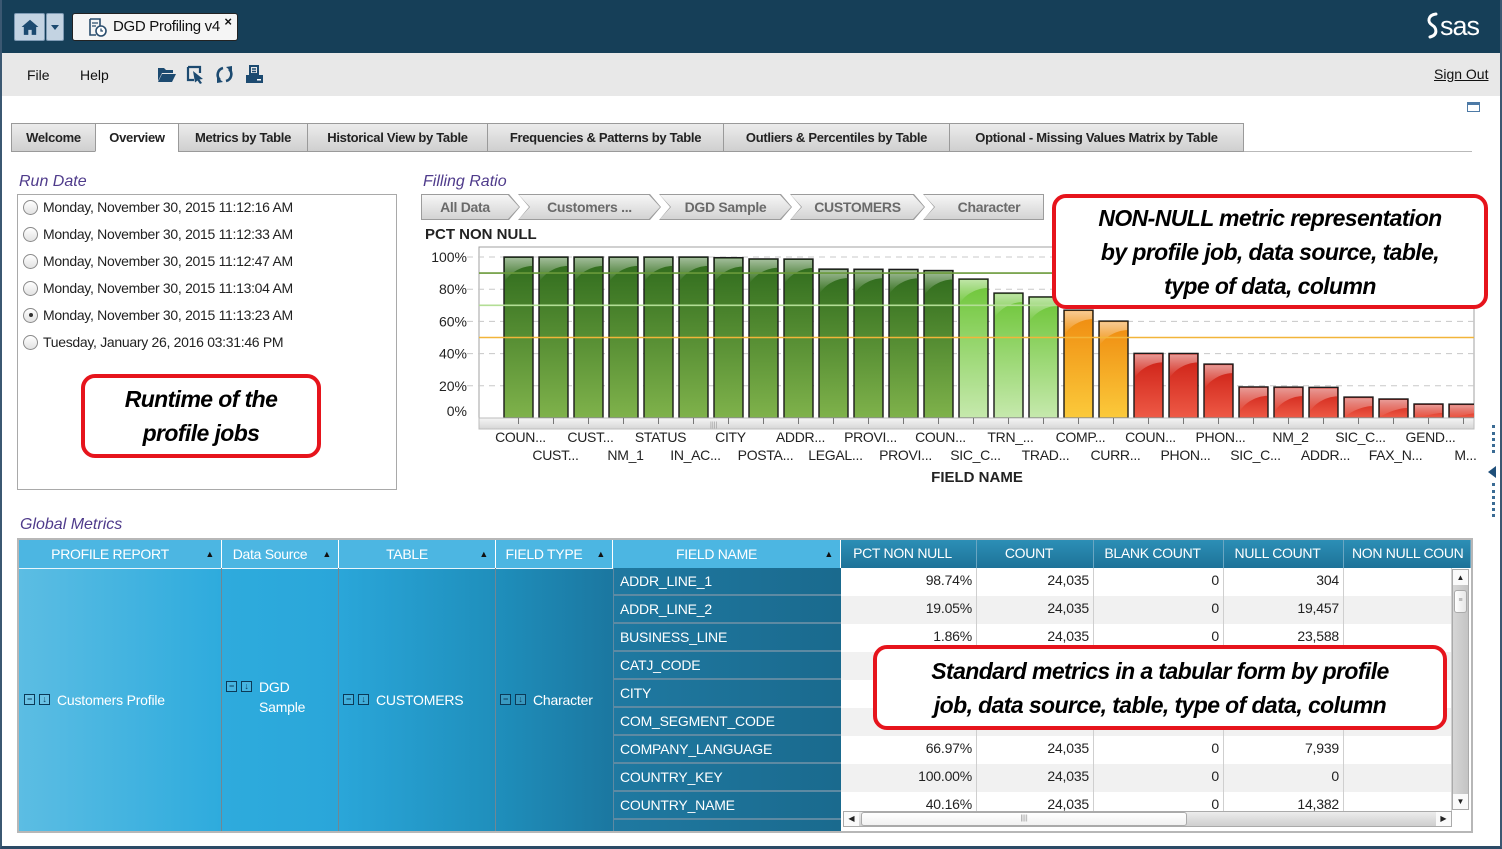 The width and height of the screenshot is (1502, 849). I want to click on tab-outliers-percentiles: Outliers & Percentiles by Table, so click(836, 137).